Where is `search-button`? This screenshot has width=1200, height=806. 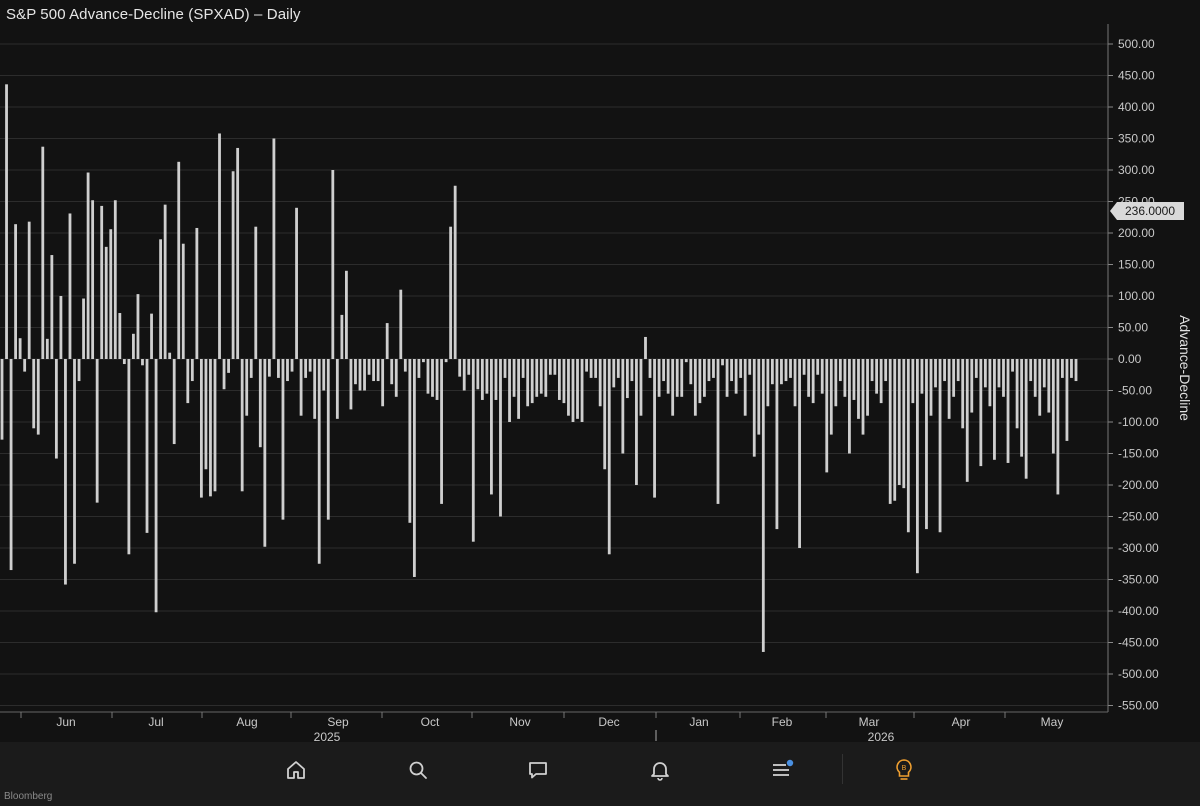 search-button is located at coordinates (418, 770).